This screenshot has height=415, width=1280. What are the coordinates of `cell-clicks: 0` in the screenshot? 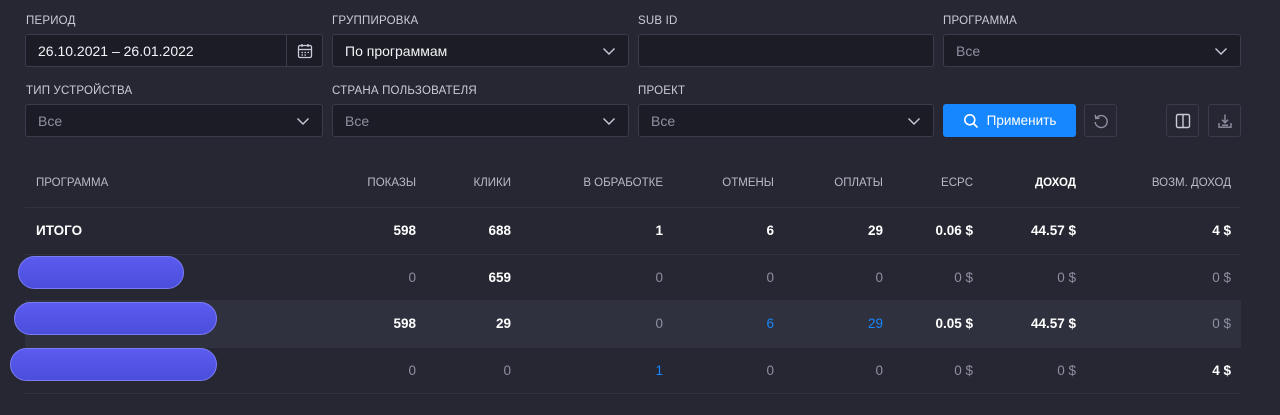 It's located at (507, 370).